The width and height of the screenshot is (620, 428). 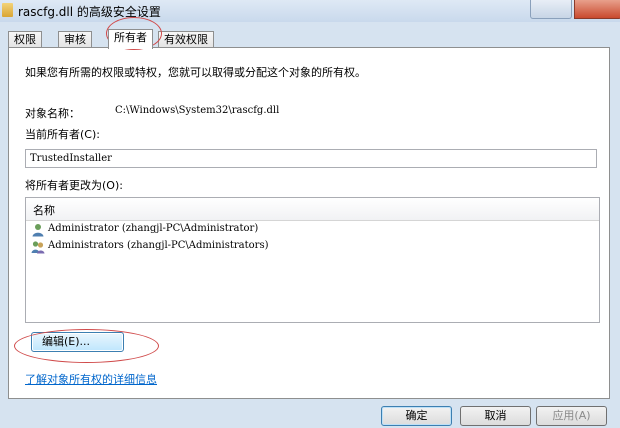 I want to click on group-icon, so click(x=38, y=247).